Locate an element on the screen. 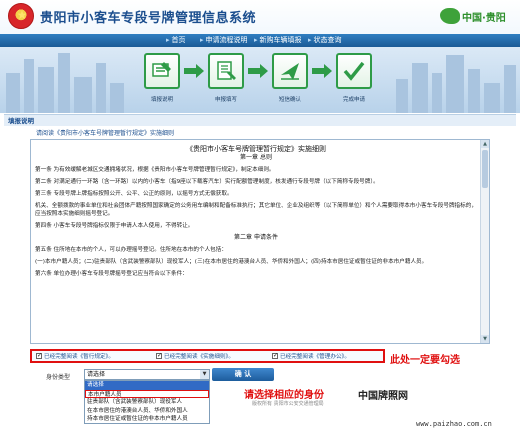 Image resolution: width=520 pixels, height=433 pixels. footer-url: www.paizhao.com.cn is located at coordinates (454, 424).